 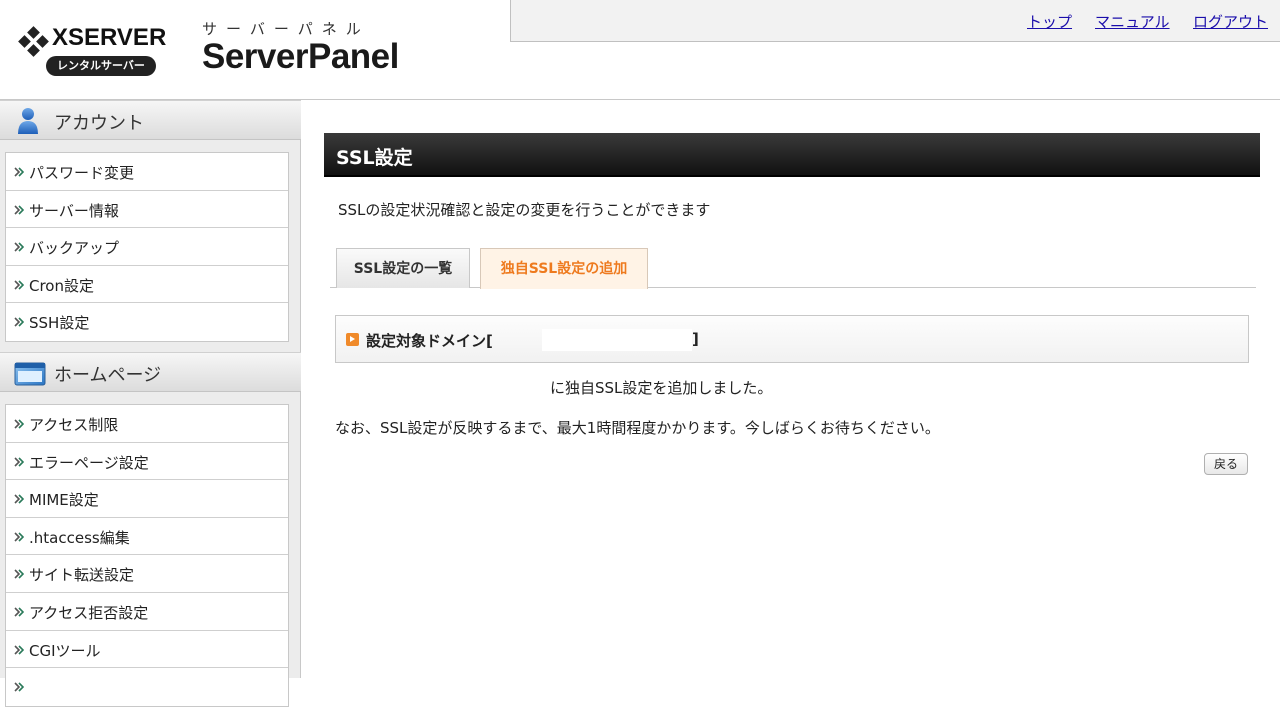 What do you see at coordinates (564, 268) in the screenshot?
I see `tab-add-ssl: 独自SSL設定の追加` at bounding box center [564, 268].